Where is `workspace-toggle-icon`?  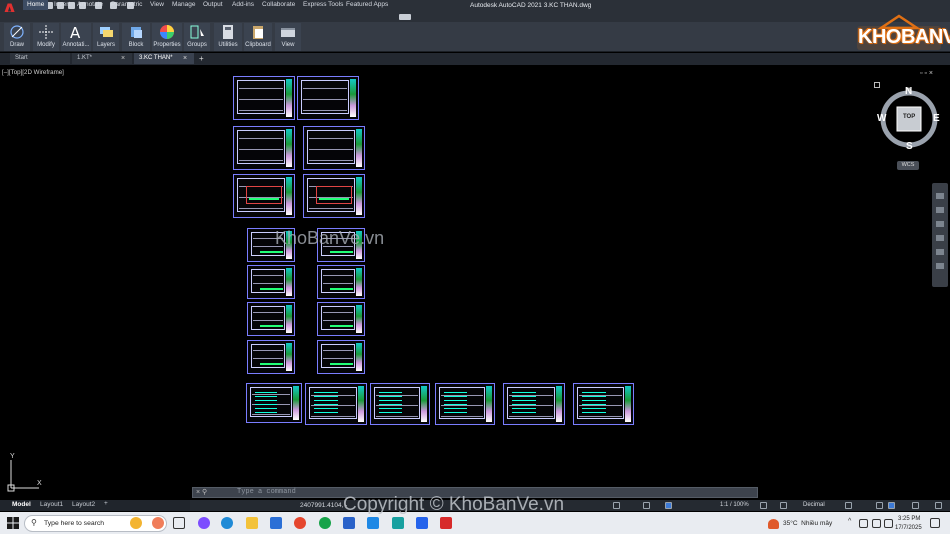
workspace-toggle-icon is located at coordinates (405, 17).